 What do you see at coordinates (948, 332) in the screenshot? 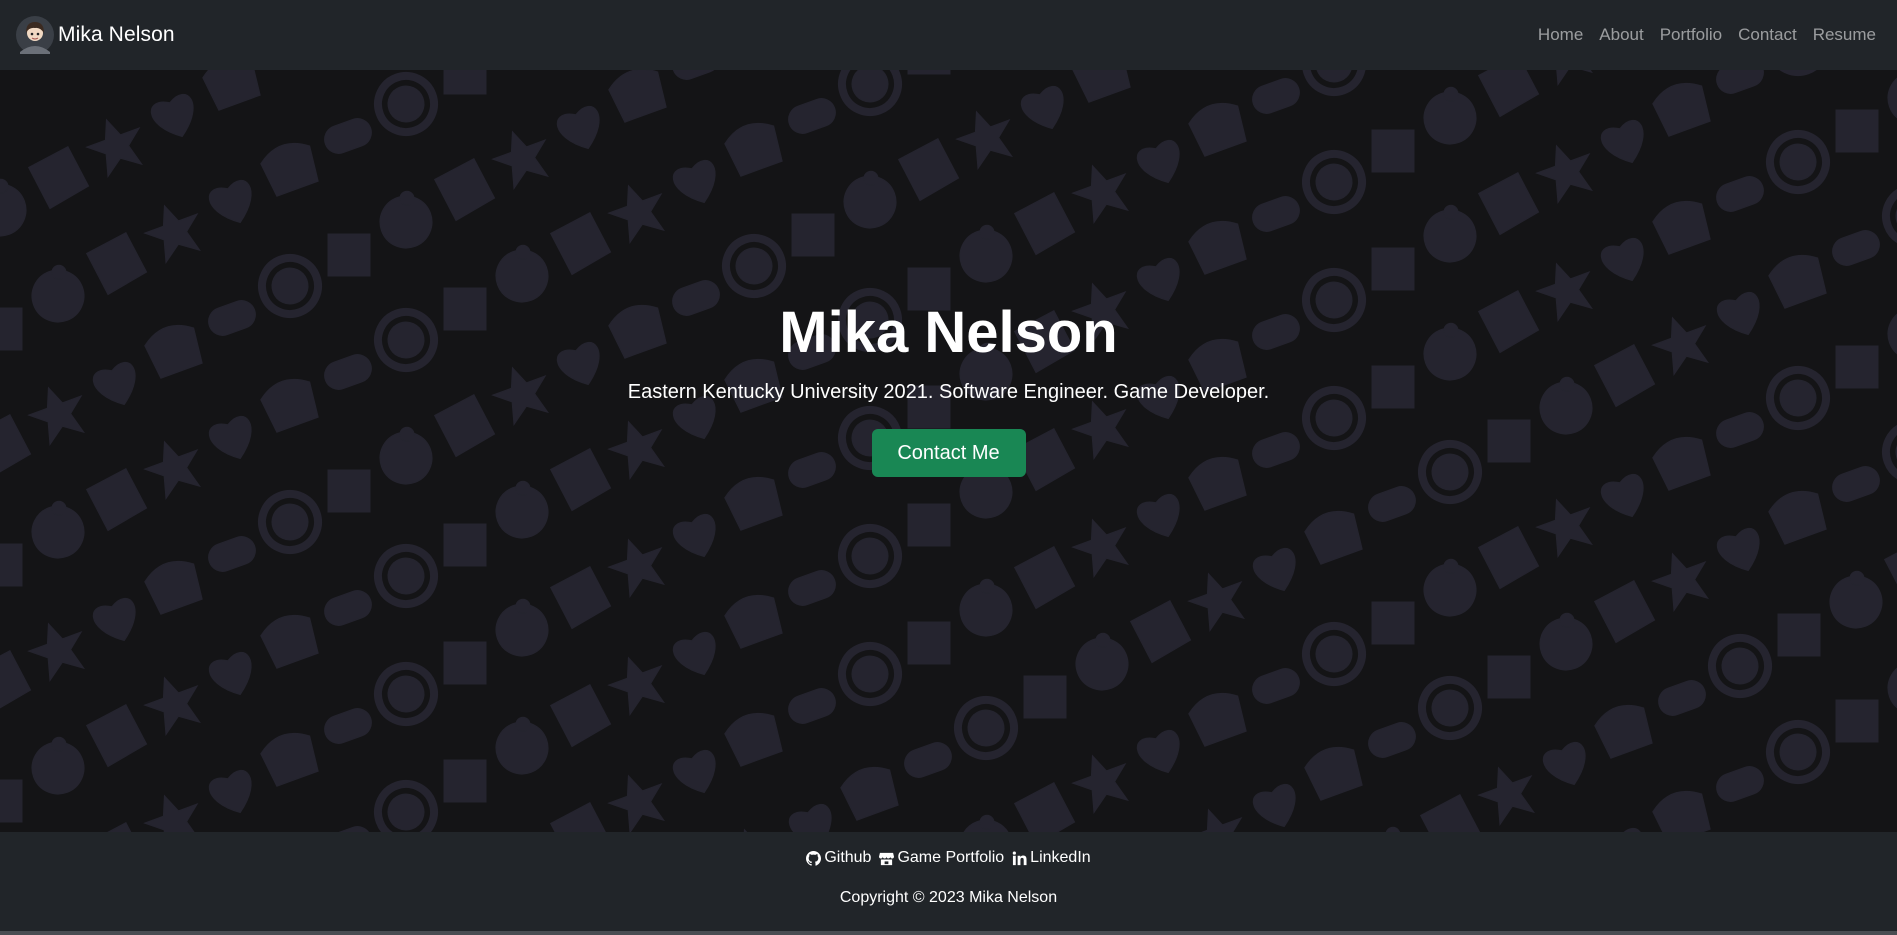
I see `hero-title: Mika Nelson` at bounding box center [948, 332].